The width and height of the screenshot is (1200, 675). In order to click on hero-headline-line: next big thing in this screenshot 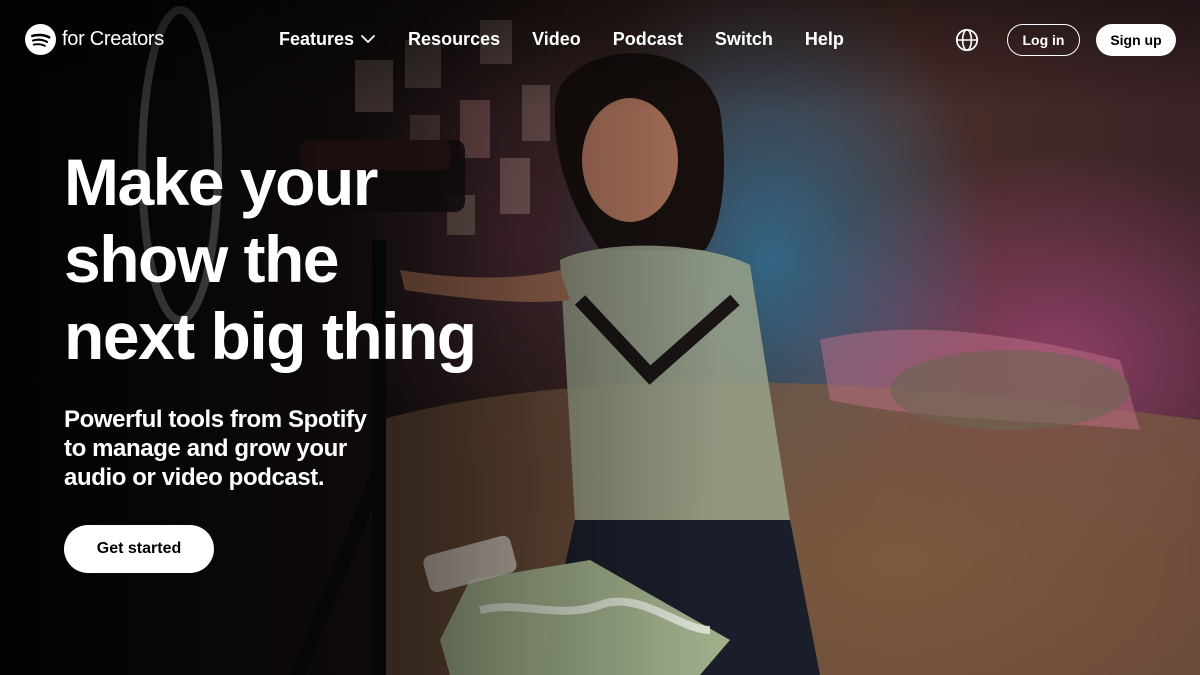, I will do `click(270, 336)`.